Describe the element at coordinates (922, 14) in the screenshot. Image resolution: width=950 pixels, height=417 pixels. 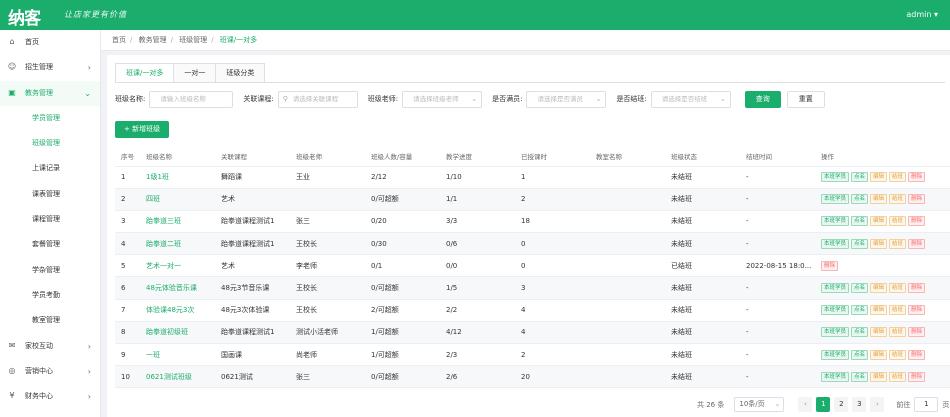
I see `user-menu: admin ▾` at that location.